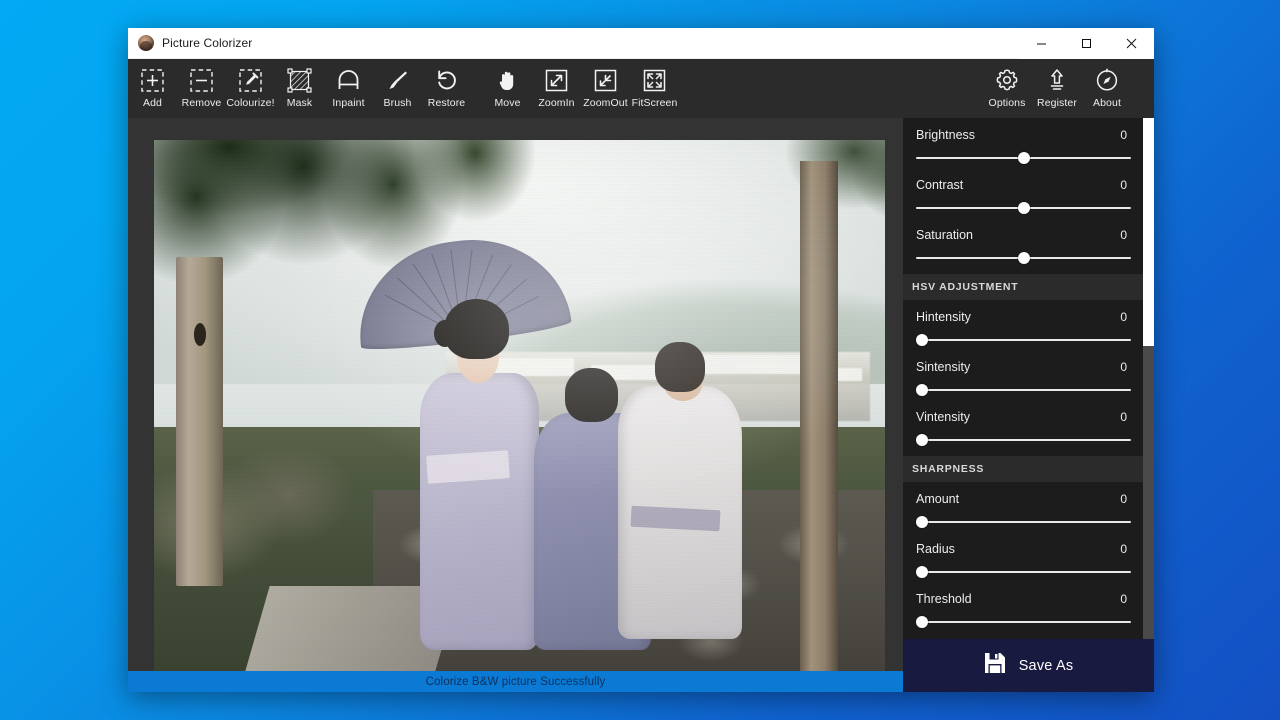 This screenshot has height=720, width=1280. Describe the element at coordinates (1023, 193) in the screenshot. I see `slider-contrast: Contrast 0` at that location.